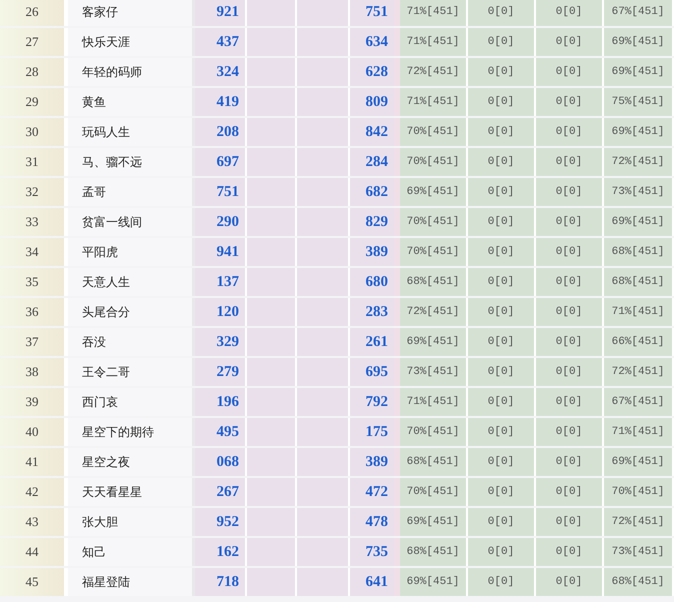 This screenshot has width=674, height=602. Describe the element at coordinates (221, 72) in the screenshot. I see `number-cell: 324` at that location.